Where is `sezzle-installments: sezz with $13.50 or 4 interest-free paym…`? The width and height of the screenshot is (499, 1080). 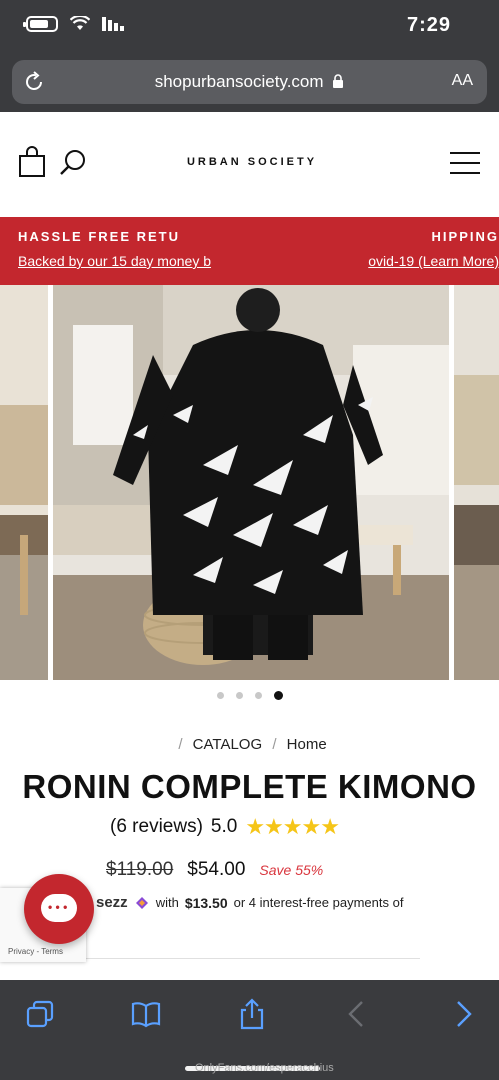
sezzle-installments: sezz with $13.50 or 4 interest-free paym… is located at coordinates (276, 902).